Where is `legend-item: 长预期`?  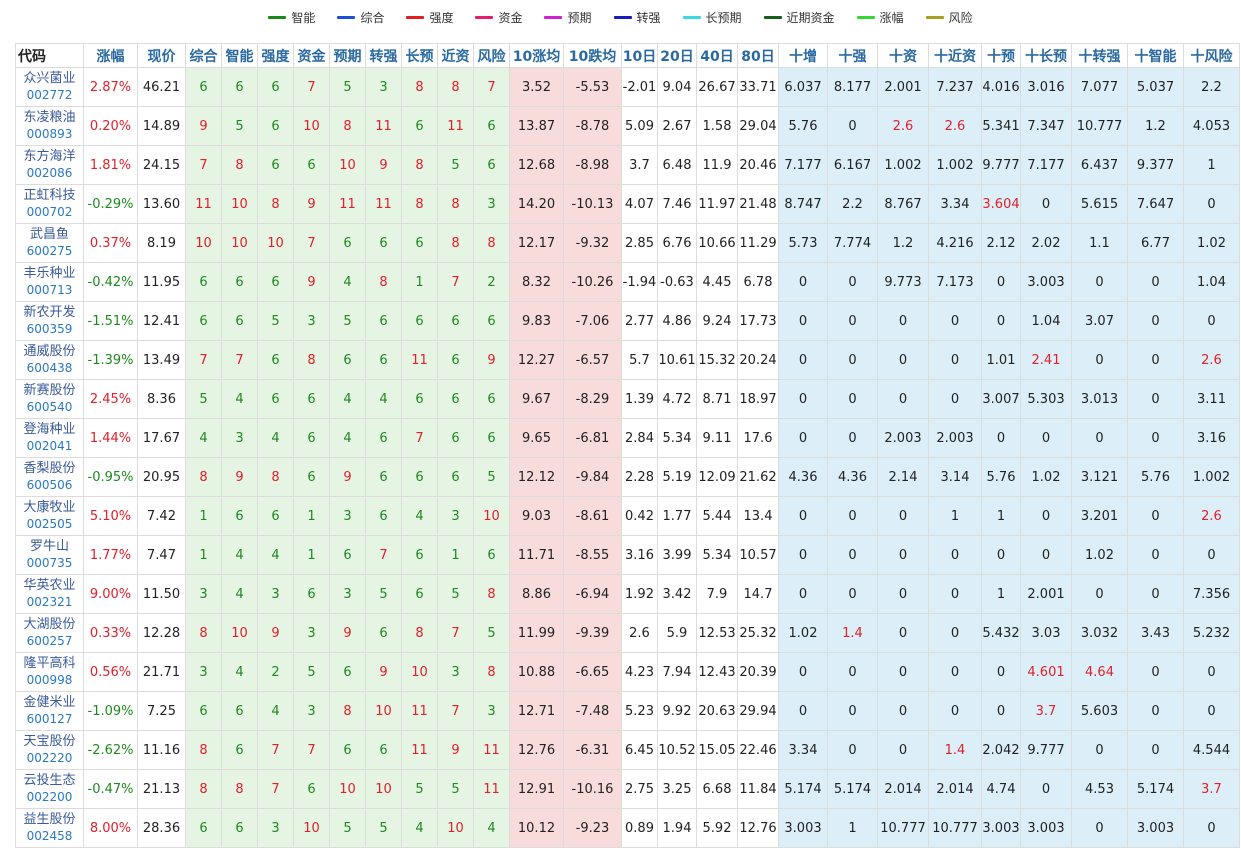
legend-item: 长预期 is located at coordinates (712, 17).